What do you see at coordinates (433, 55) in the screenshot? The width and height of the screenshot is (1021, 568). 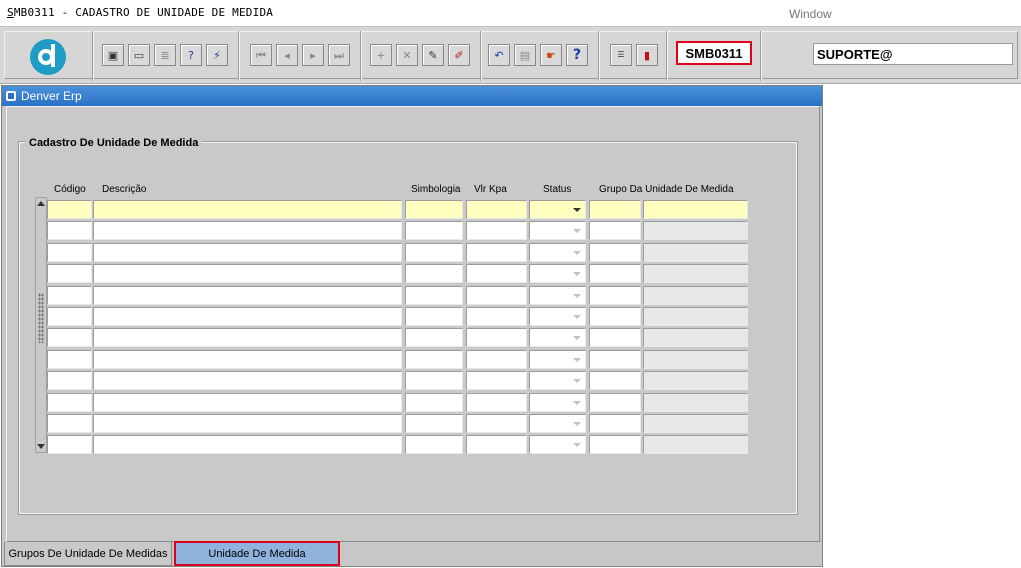 I see `edit-record-icon: ✎` at bounding box center [433, 55].